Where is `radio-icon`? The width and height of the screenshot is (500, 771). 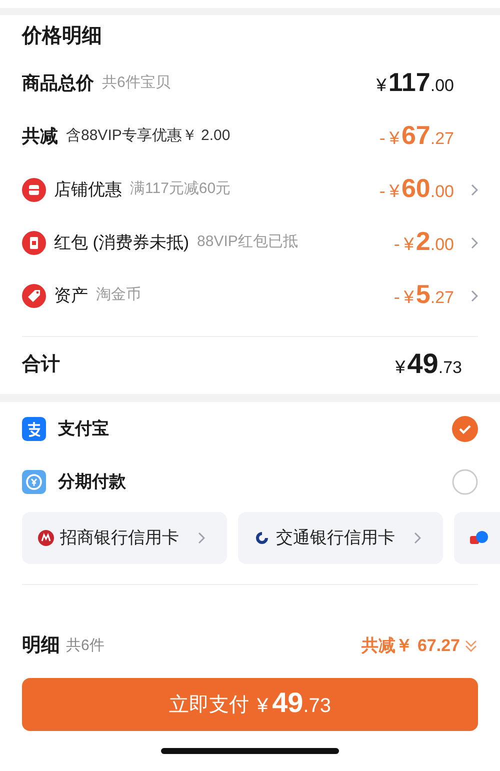
radio-icon is located at coordinates (465, 481).